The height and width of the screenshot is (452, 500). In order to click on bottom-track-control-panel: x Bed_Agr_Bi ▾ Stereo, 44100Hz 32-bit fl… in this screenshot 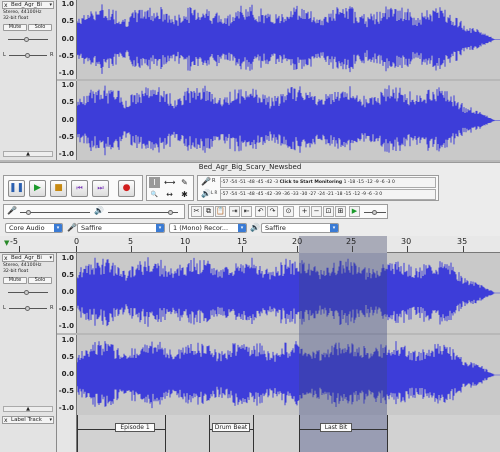, I will do `click(28, 334)`.